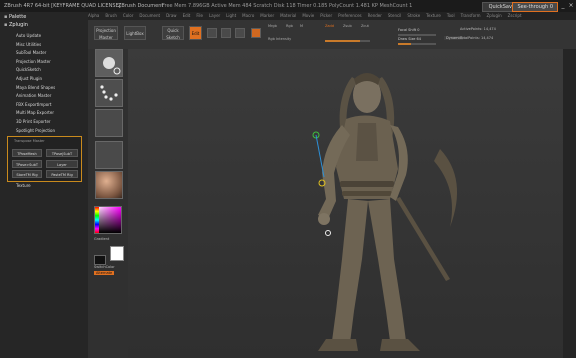  What do you see at coordinates (515, 15) in the screenshot?
I see `menu-zscript: Zscript` at bounding box center [515, 15].